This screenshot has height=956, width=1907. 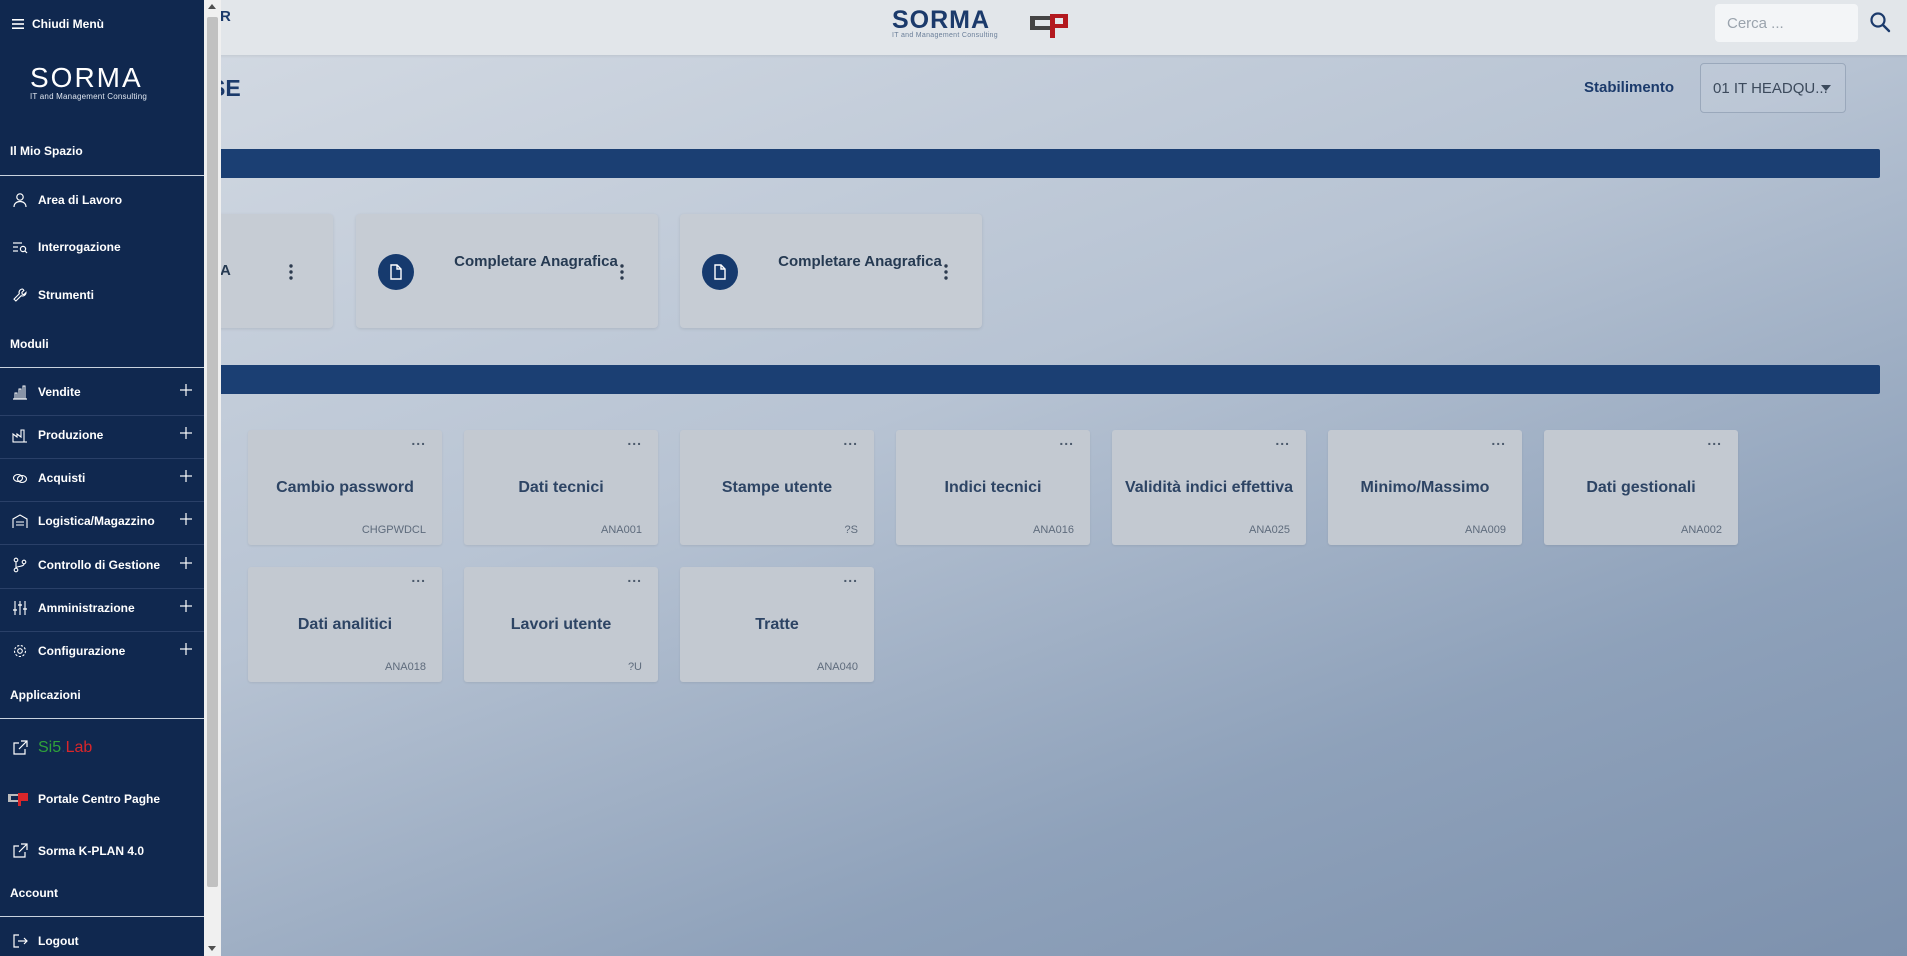 I want to click on sidebar-logo-word: SORMA, so click(x=86, y=77).